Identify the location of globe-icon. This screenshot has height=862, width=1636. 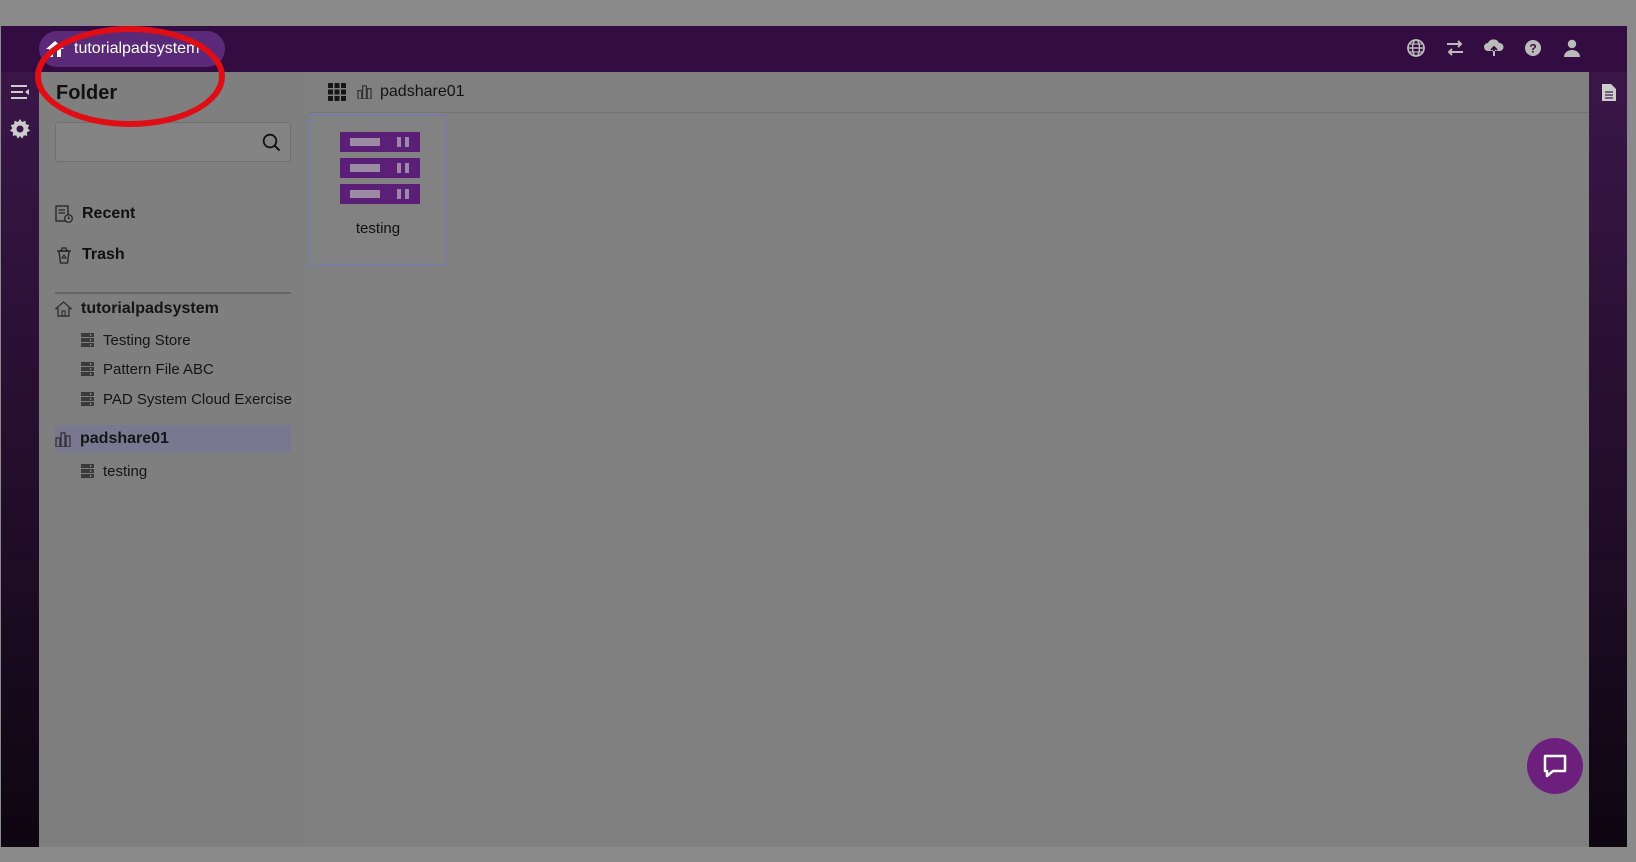
(1416, 48).